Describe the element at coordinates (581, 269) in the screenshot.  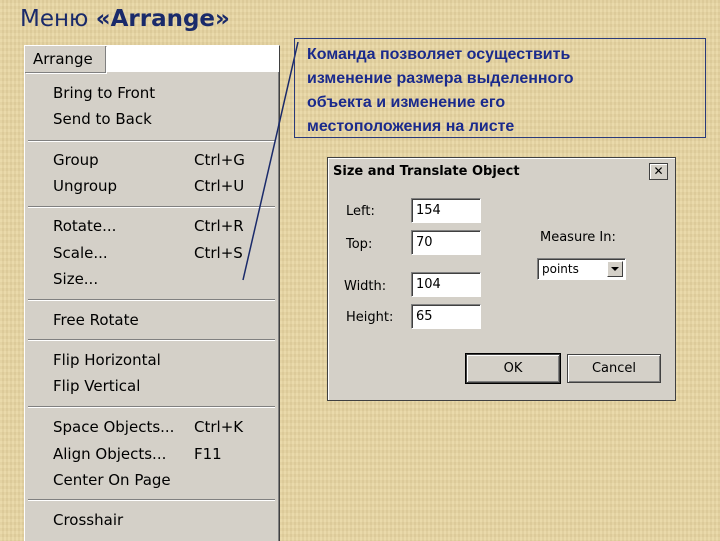
I see `measure-in-select: points` at that location.